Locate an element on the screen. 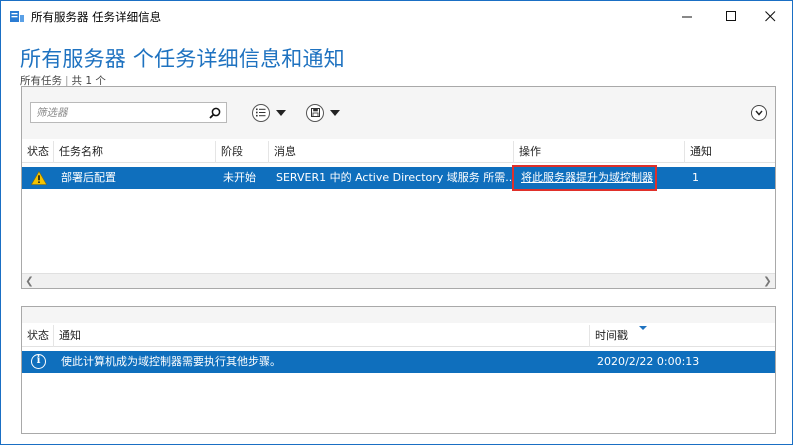  notifications-grid-header: 状态 通知 时间戳 is located at coordinates (398, 336).